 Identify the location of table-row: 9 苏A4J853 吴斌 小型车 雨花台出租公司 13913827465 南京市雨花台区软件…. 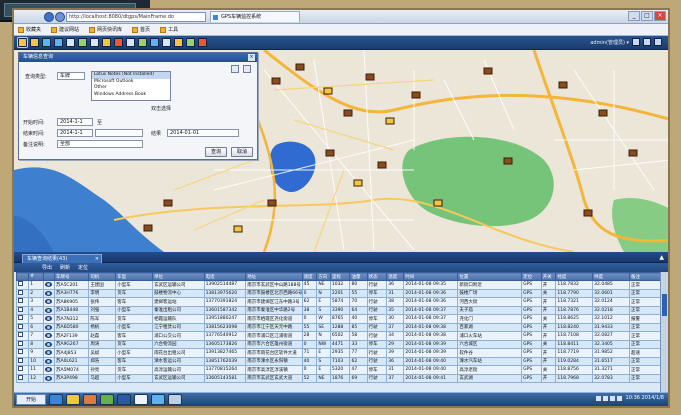
(339, 353).